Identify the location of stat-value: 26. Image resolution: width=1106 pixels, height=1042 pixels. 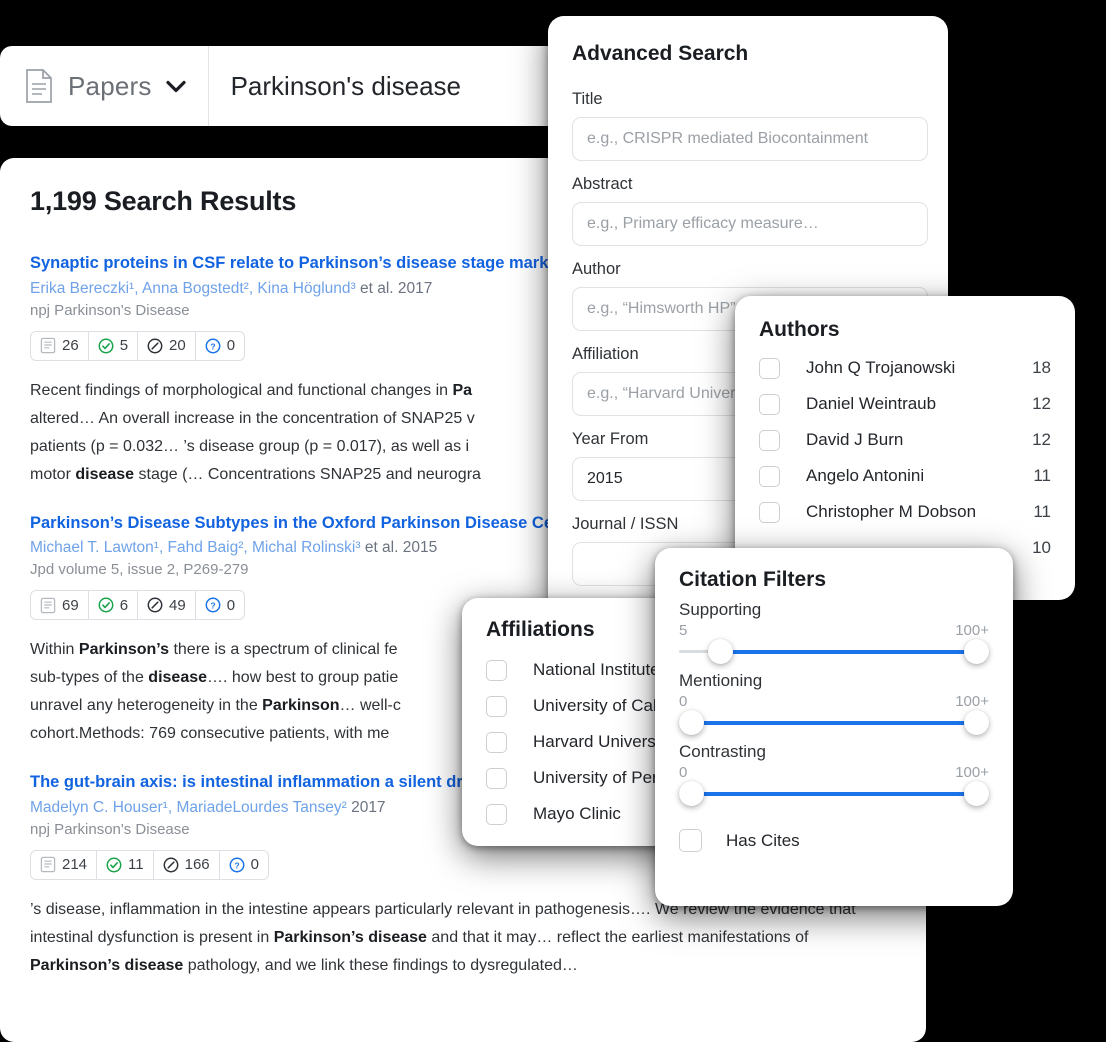
(70, 346).